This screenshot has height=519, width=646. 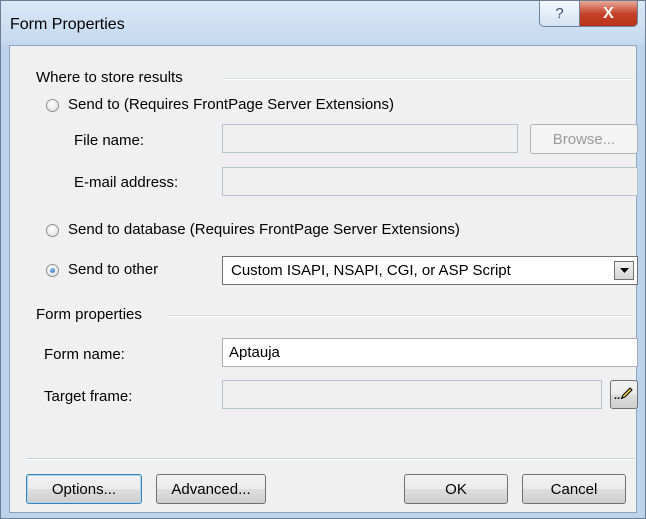 I want to click on pencil-icon, so click(x=627, y=393).